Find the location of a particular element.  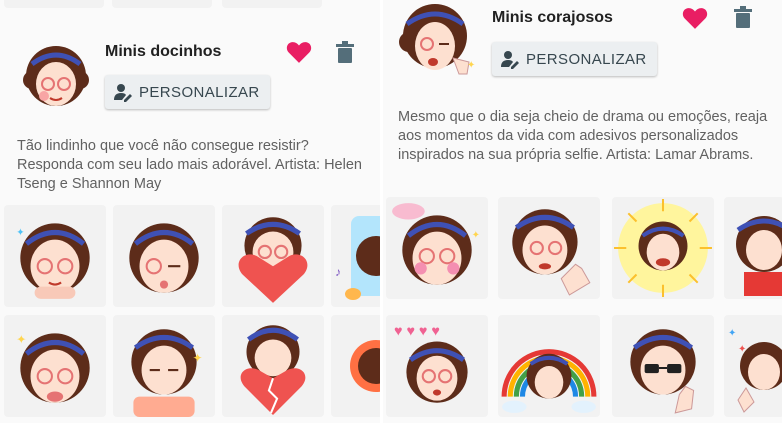

pack-title: Minis docinhos is located at coordinates (163, 51).